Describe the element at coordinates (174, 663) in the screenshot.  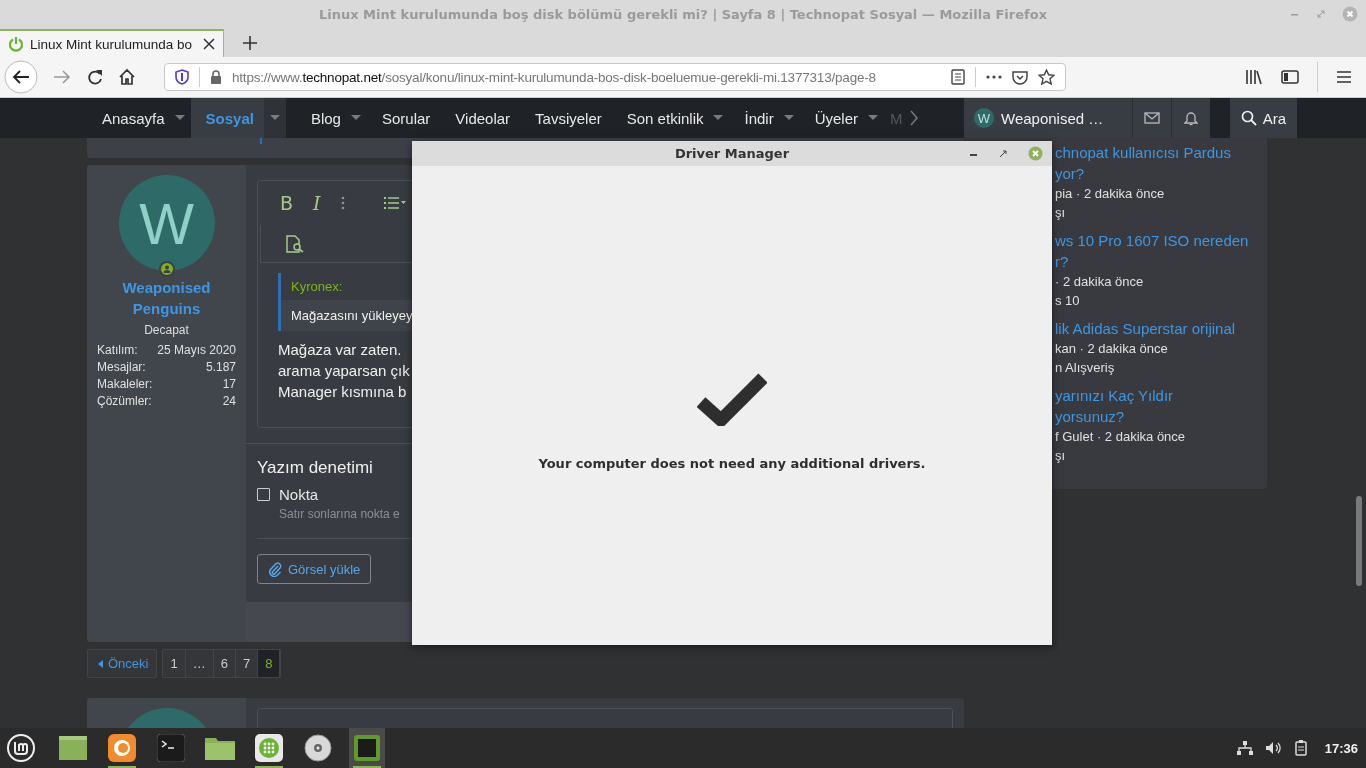
I see `page-link: 1` at that location.